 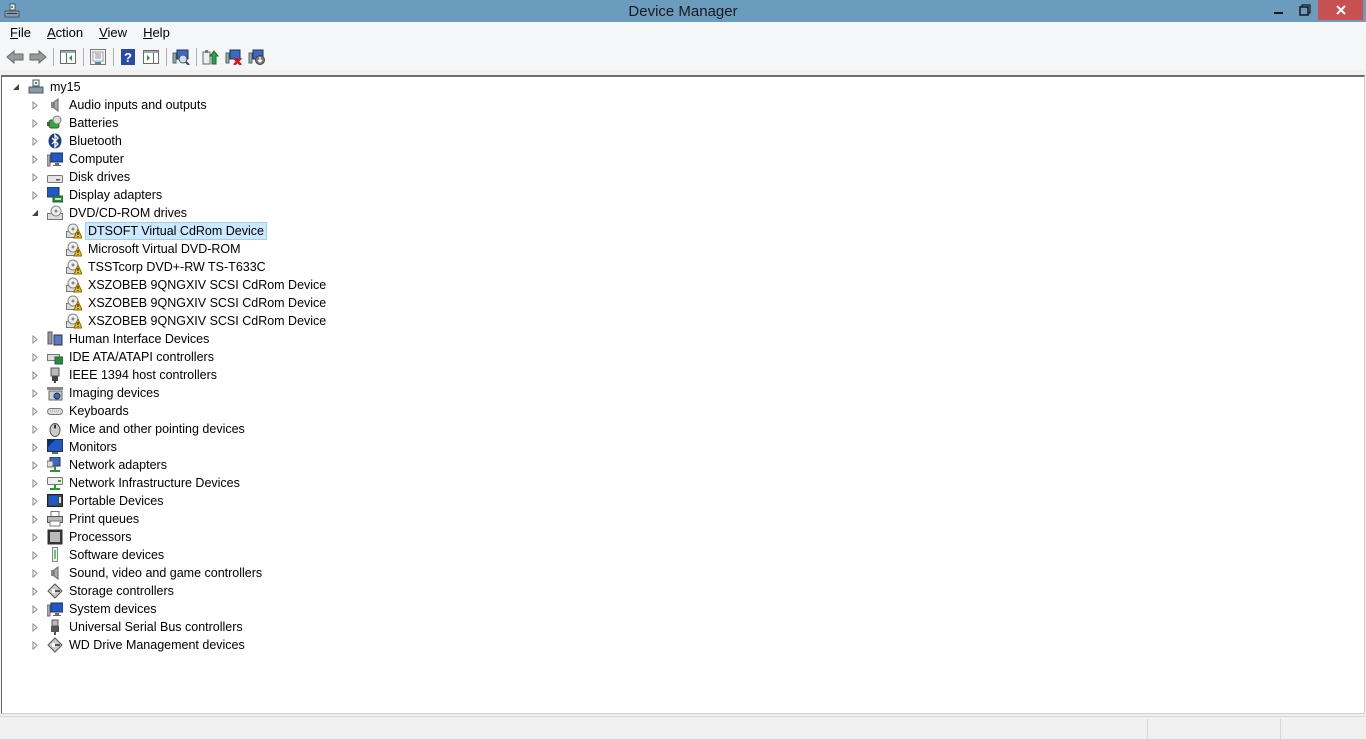 What do you see at coordinates (109, 213) in the screenshot?
I see `tree-category-node: DVD/CD-ROM drives` at bounding box center [109, 213].